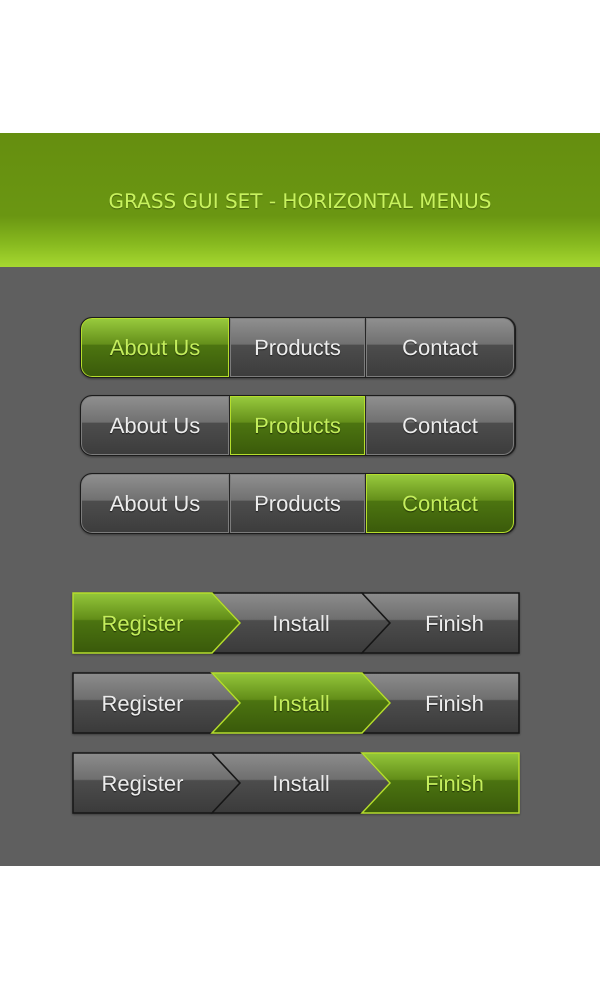 The height and width of the screenshot is (1000, 600). What do you see at coordinates (300, 201) in the screenshot?
I see `page-title: GRASS GUI SET - HORIZONTAL MENUS` at bounding box center [300, 201].